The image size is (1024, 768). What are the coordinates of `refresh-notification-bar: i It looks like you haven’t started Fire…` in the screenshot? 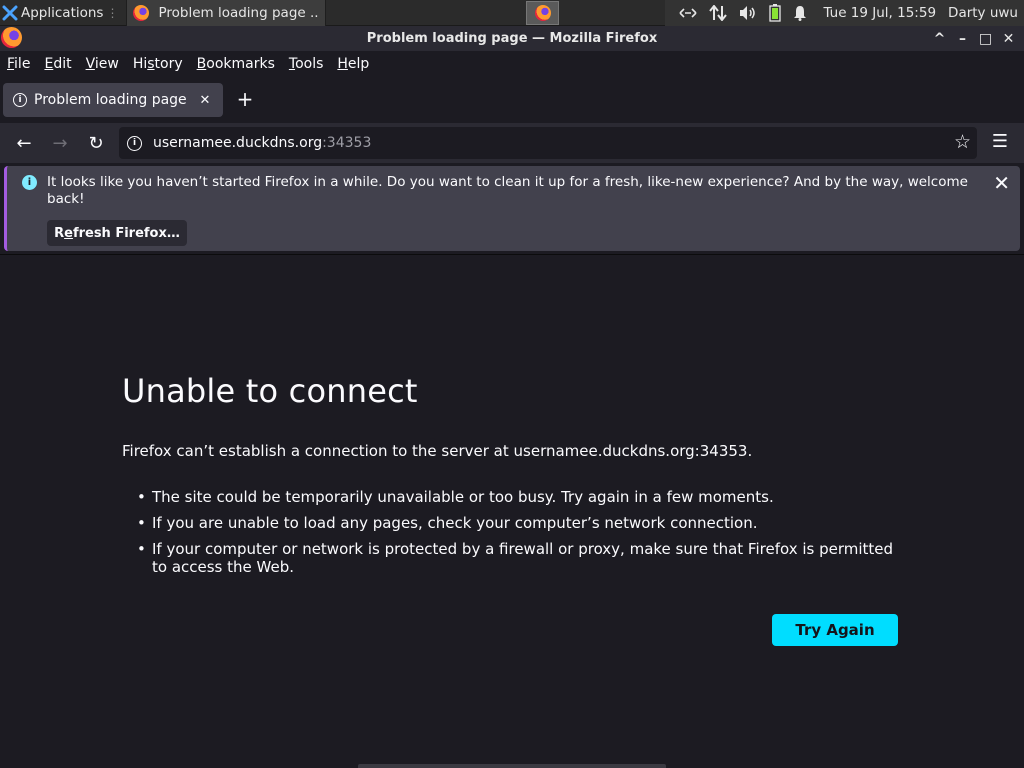 It's located at (512, 208).